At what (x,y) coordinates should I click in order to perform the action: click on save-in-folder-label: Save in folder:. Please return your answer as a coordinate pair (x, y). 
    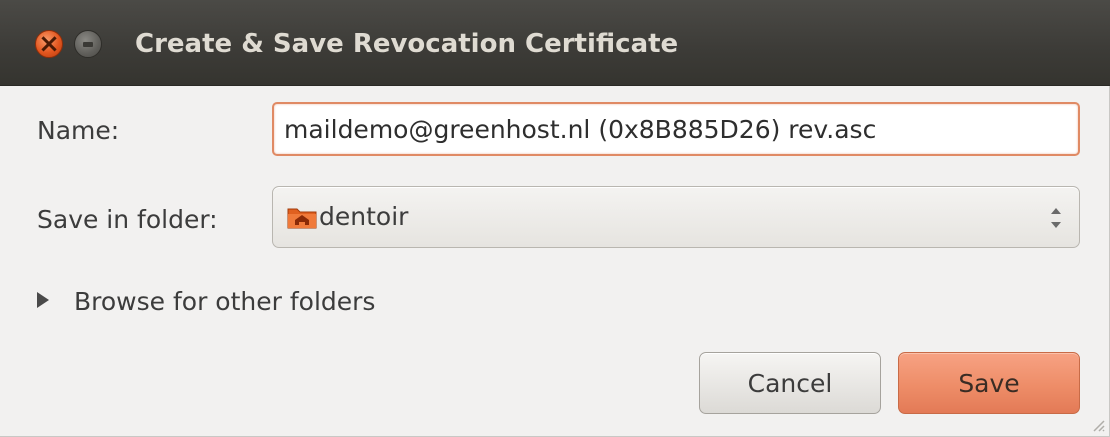
    Looking at the image, I should click on (127, 219).